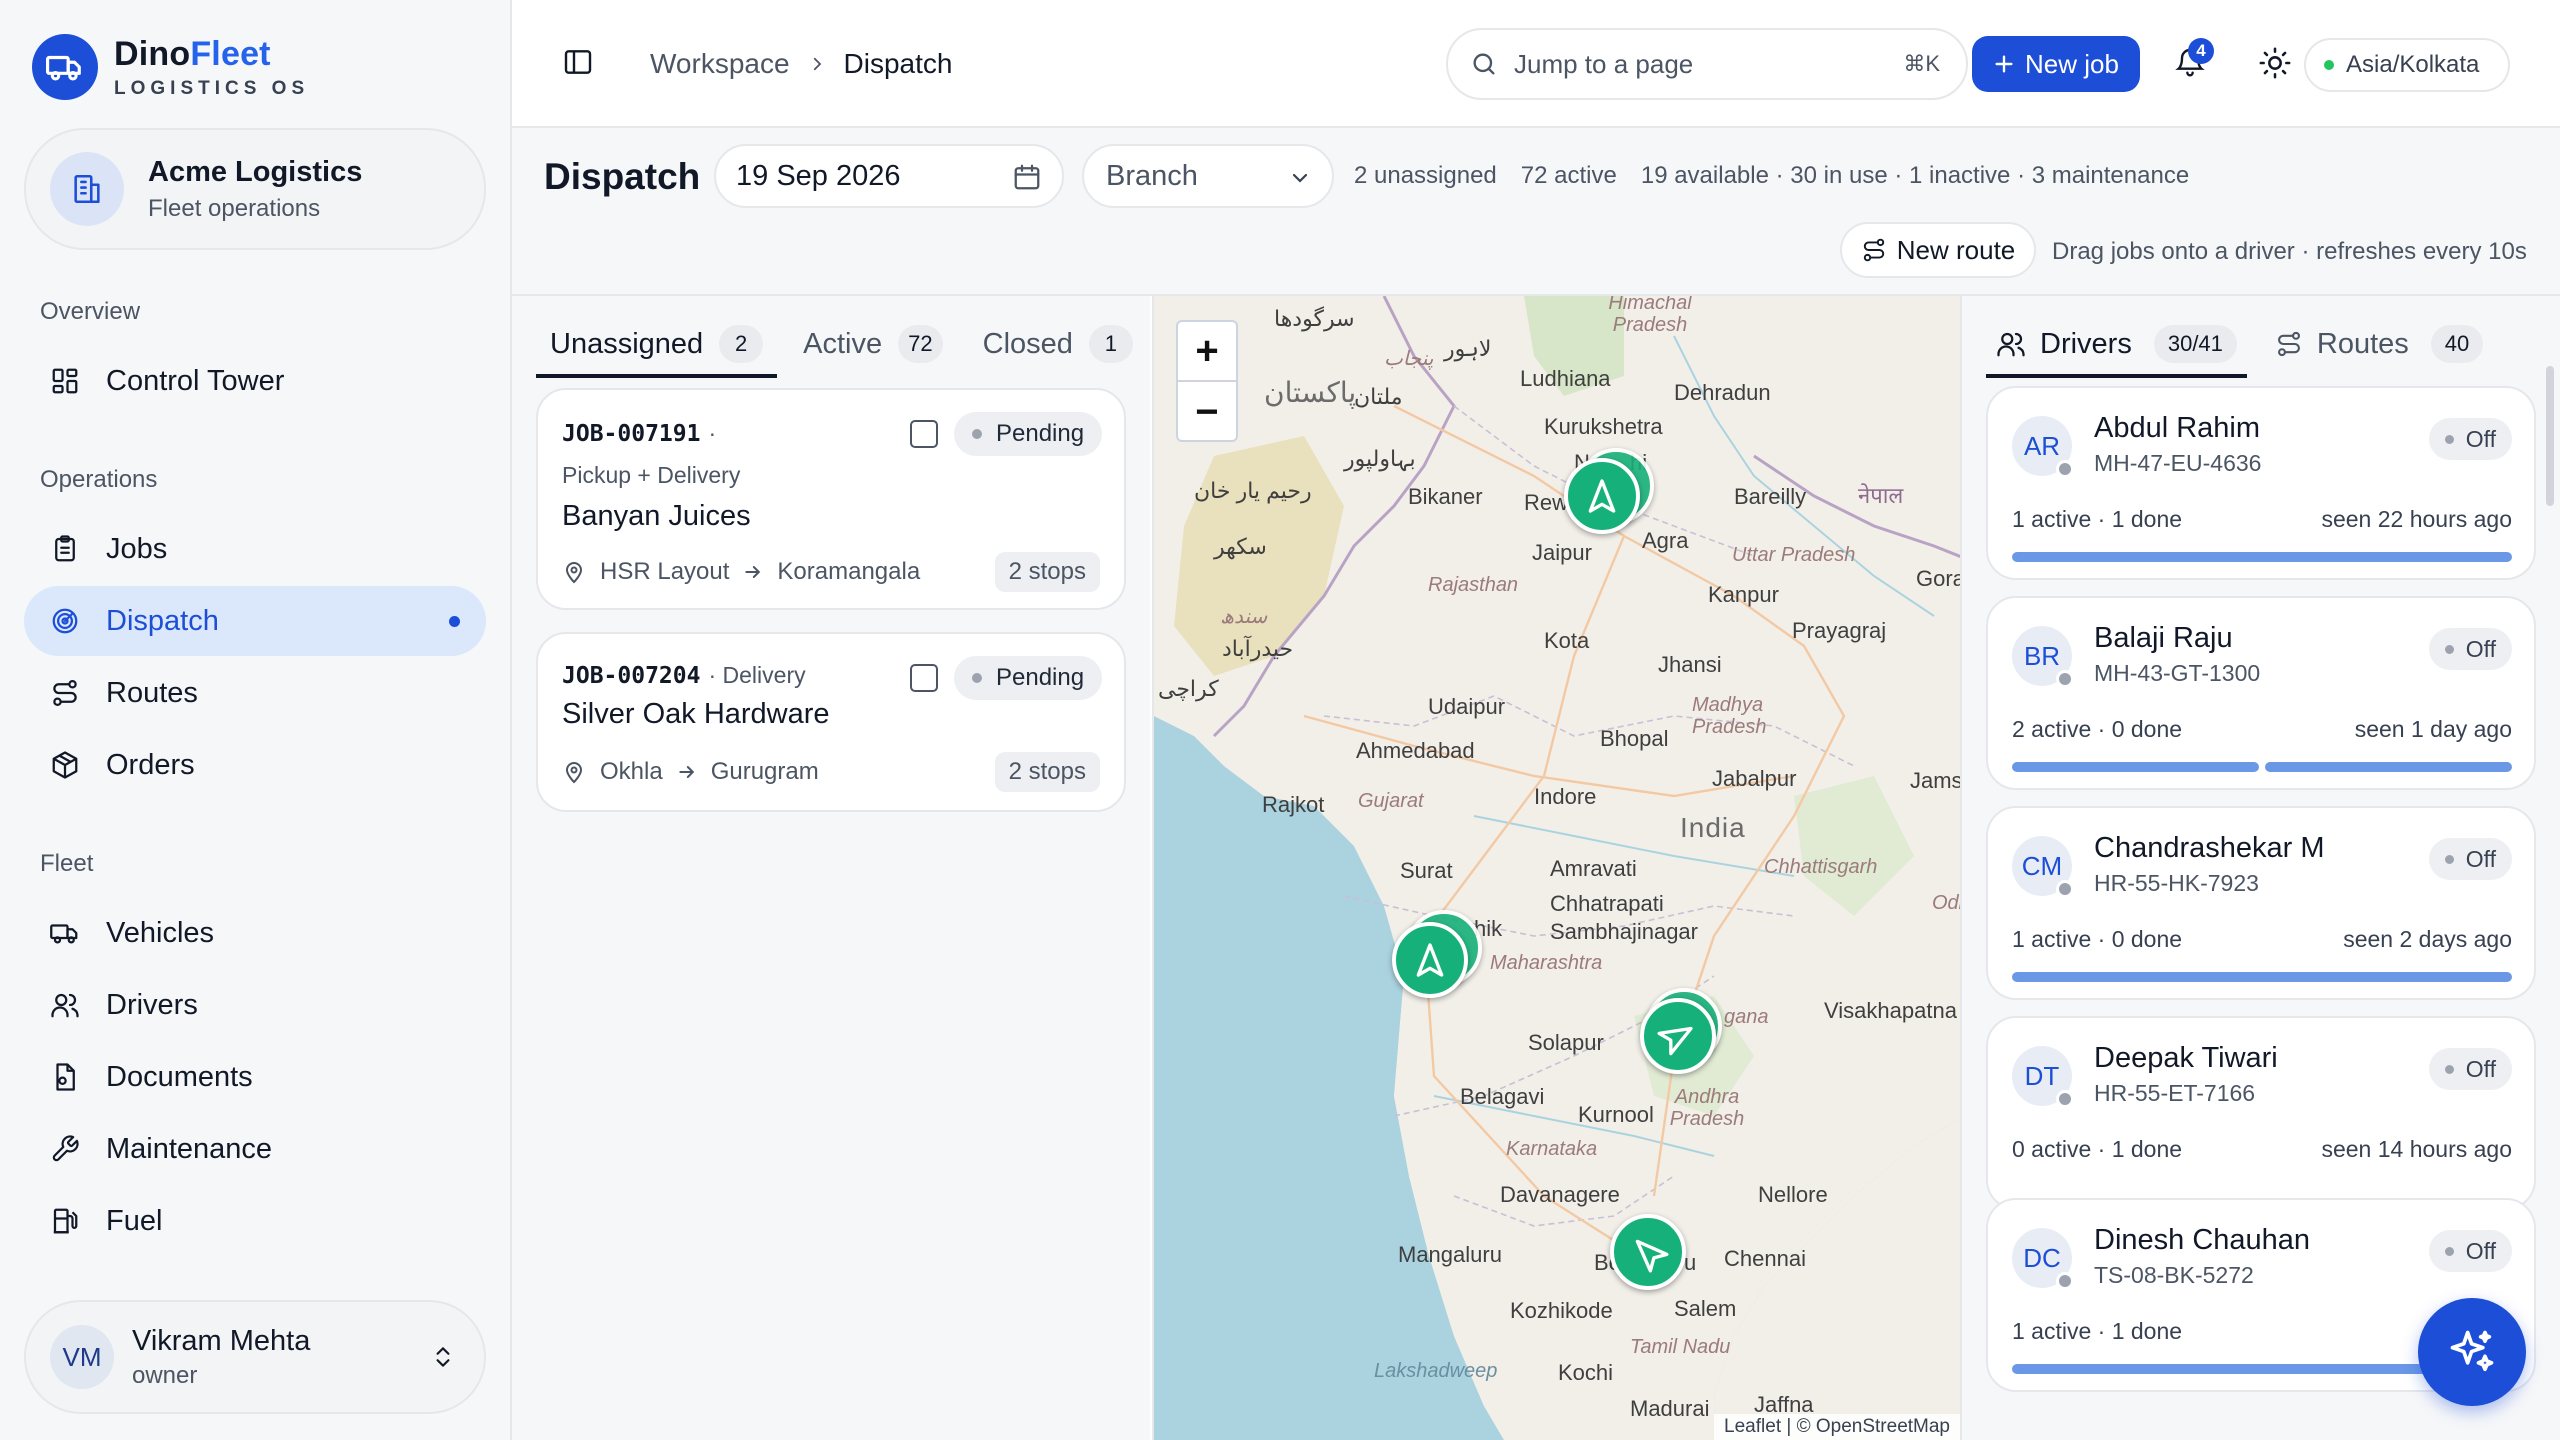 The image size is (2560, 1440). What do you see at coordinates (2427, 939) in the screenshot?
I see `driver-last-seen: seen 2 days ago` at bounding box center [2427, 939].